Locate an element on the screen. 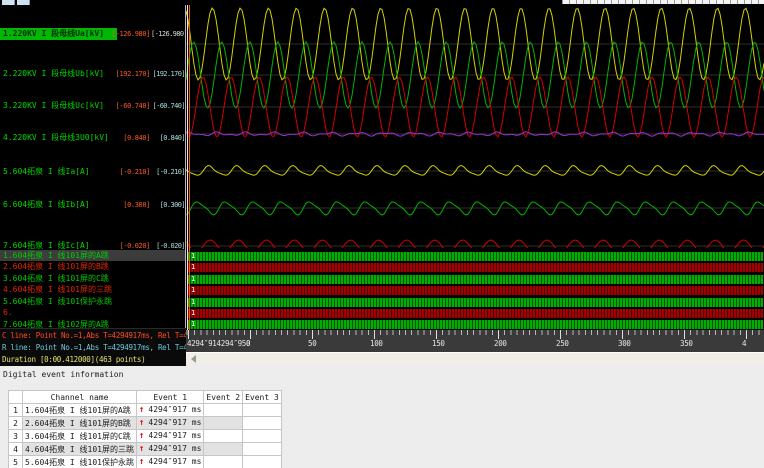 The width and height of the screenshot is (764, 468). axis-tick-label-250: 250 is located at coordinates (562, 343).